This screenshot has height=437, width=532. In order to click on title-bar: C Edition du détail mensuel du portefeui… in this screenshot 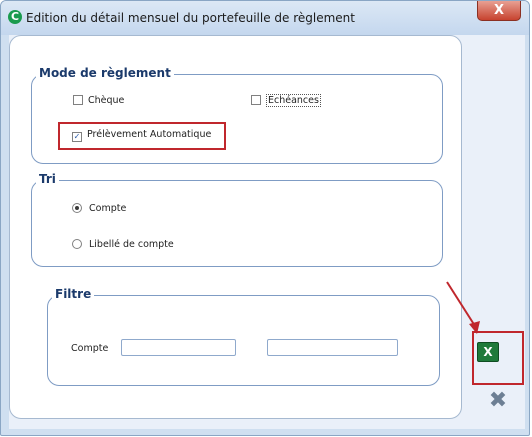, I will do `click(265, 18)`.